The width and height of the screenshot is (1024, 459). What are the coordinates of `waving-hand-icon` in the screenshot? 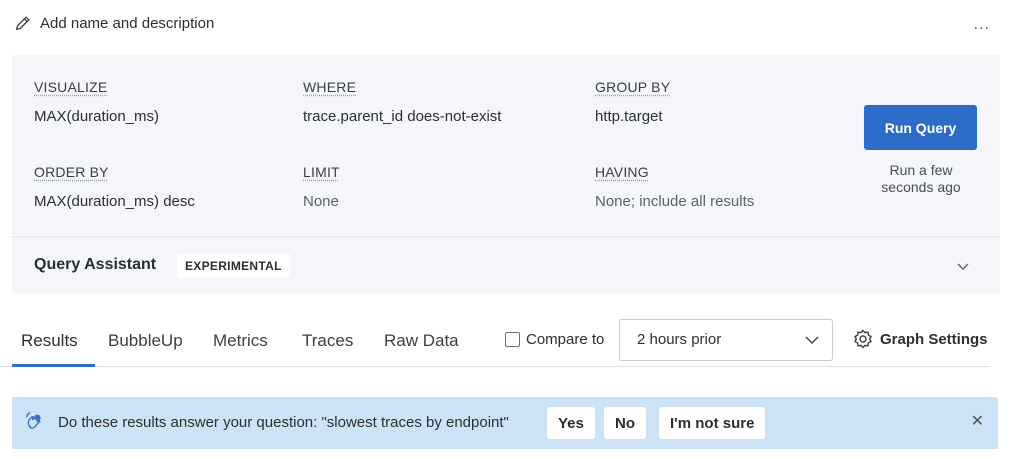 It's located at (33, 420).